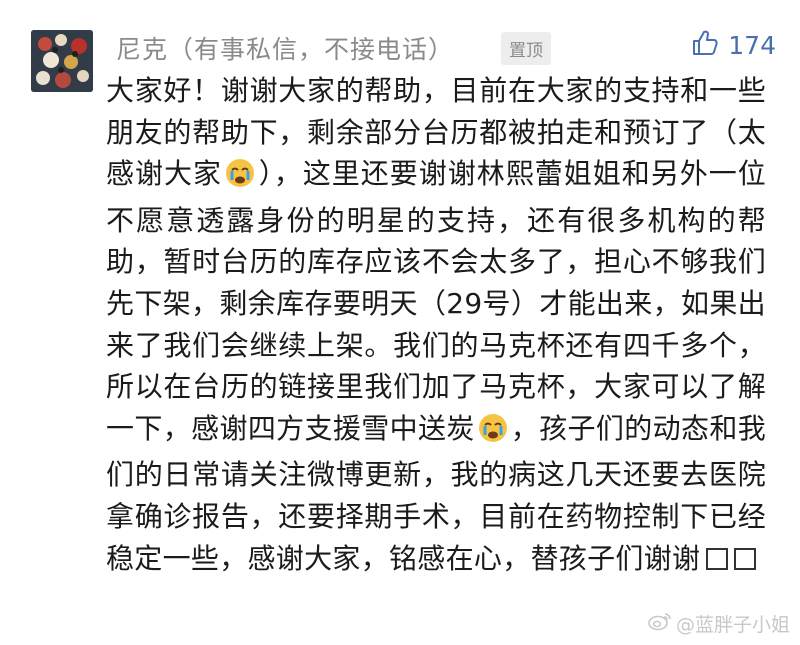 This screenshot has height=645, width=800. What do you see at coordinates (752, 45) in the screenshot?
I see `like-count: 174` at bounding box center [752, 45].